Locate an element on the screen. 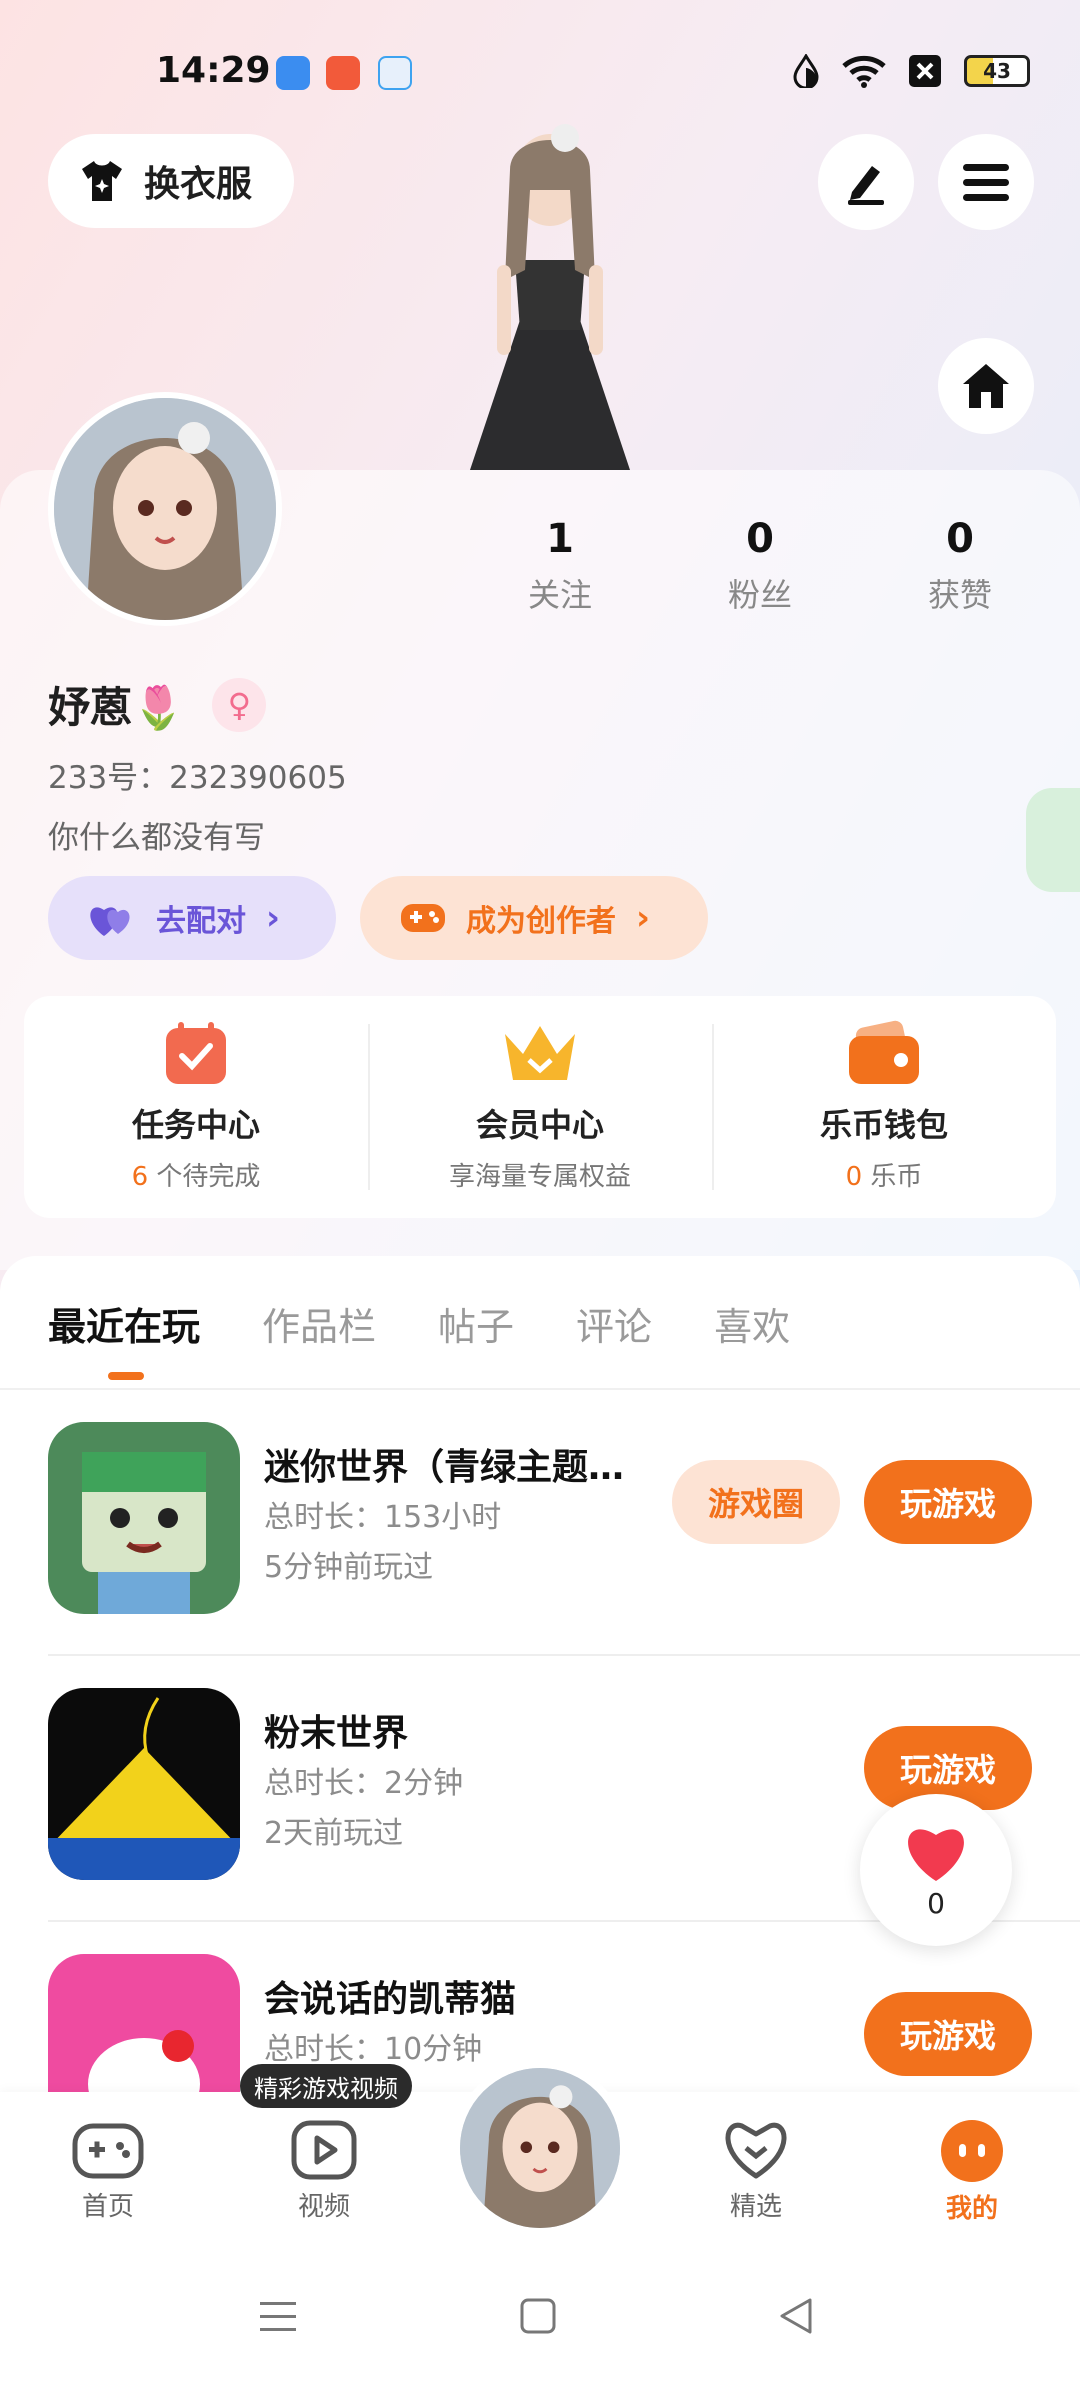 This screenshot has height=2400, width=1080. quick-action-title: 乐币钱包 is located at coordinates (883, 1125).